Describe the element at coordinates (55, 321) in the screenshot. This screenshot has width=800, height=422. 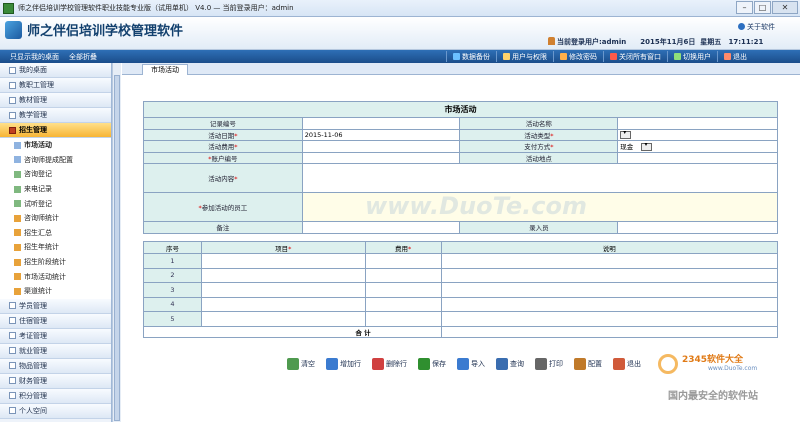
I see `sidebar-group: 住宿管理` at that location.